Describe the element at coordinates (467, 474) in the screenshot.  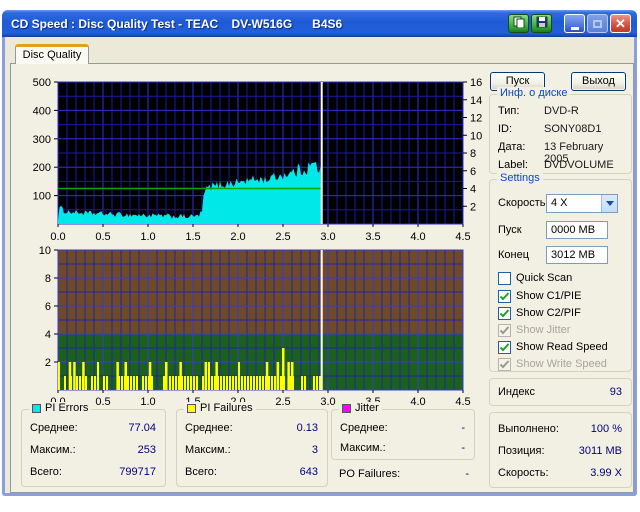
I see `po-failures-value: -` at that location.